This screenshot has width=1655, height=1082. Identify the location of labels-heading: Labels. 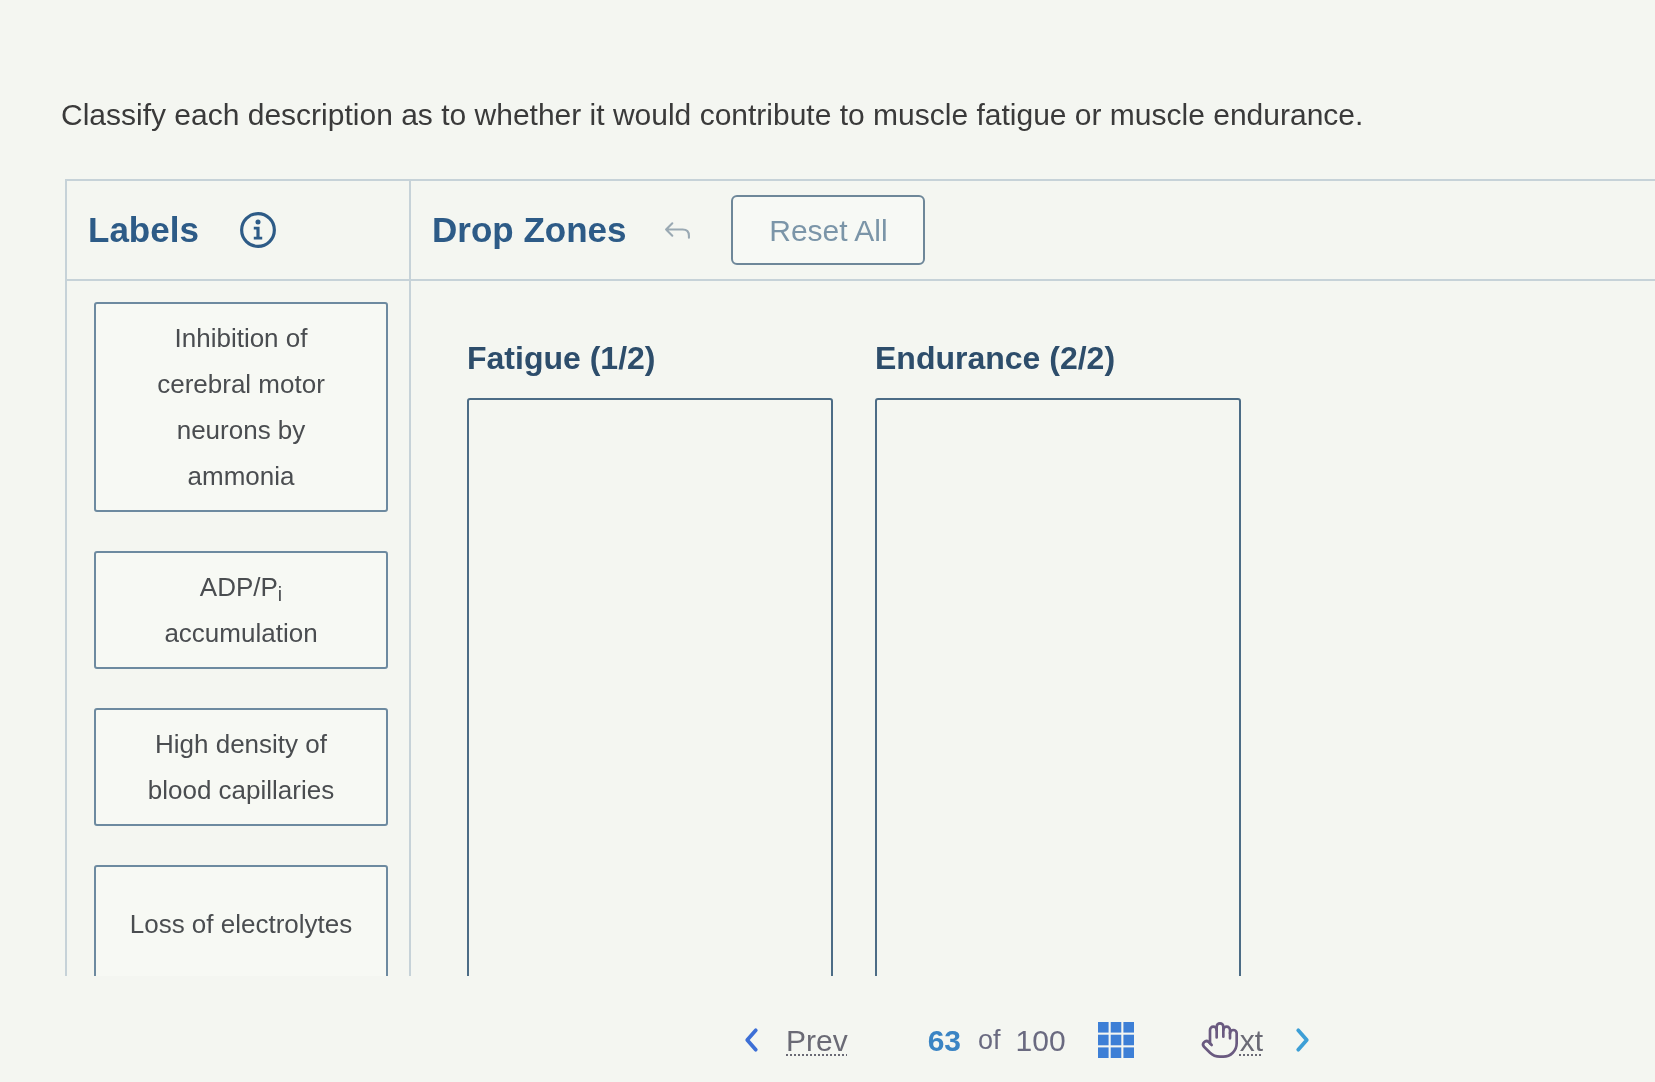
(143, 229).